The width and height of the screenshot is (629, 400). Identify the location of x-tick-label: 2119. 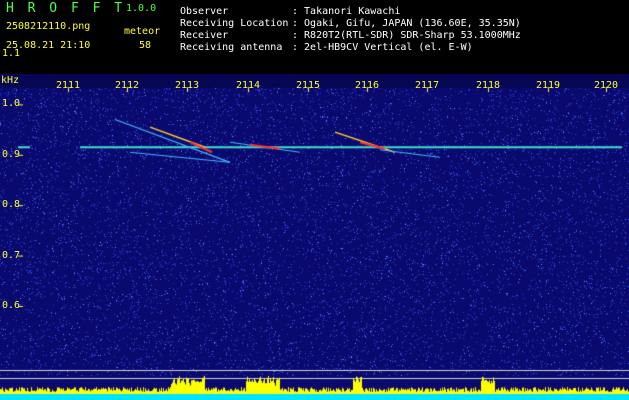
(548, 85).